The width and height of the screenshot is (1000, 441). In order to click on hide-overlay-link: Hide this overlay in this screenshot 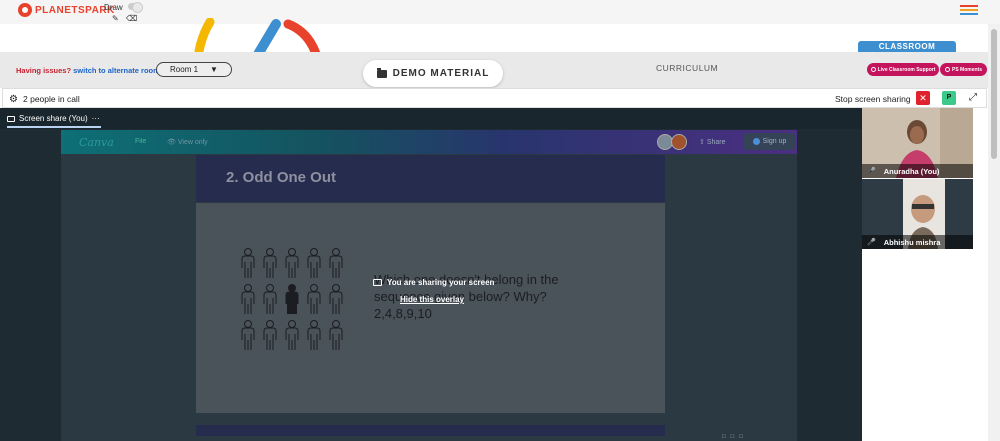, I will do `click(432, 299)`.